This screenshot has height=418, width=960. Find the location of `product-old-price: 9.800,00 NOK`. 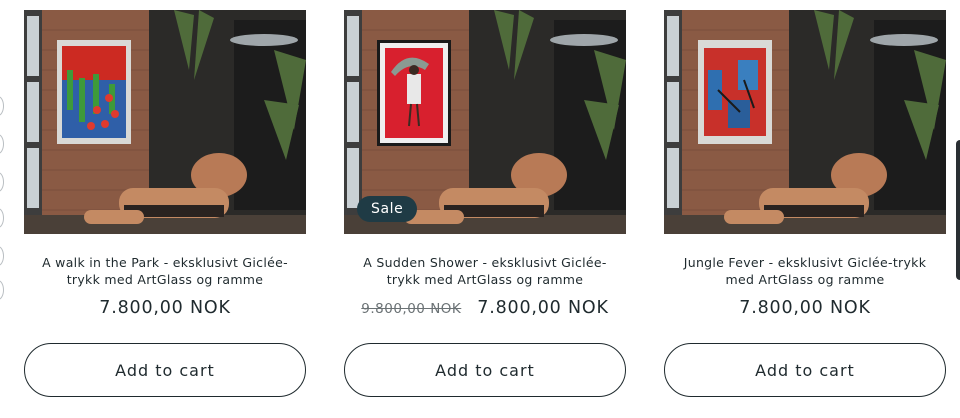

product-old-price: 9.800,00 NOK is located at coordinates (411, 309).